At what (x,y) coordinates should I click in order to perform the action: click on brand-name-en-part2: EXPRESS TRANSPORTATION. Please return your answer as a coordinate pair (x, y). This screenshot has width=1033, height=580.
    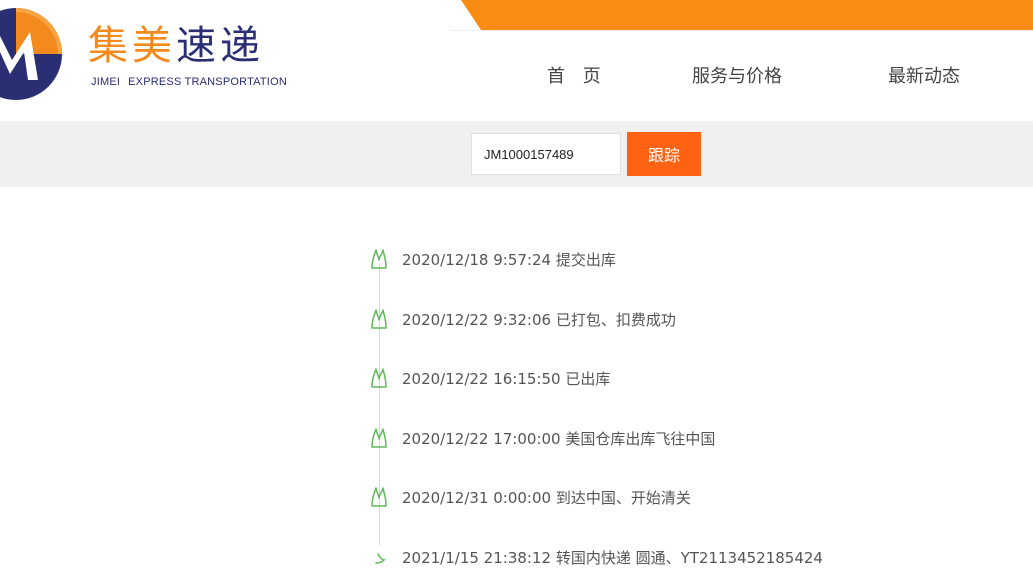
    Looking at the image, I should click on (207, 82).